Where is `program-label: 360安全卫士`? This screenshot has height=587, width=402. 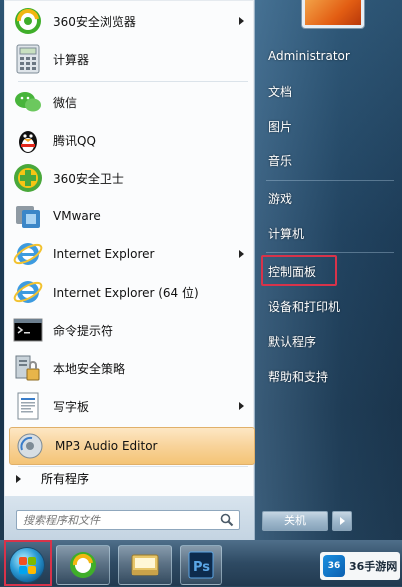 program-label: 360安全卫士 is located at coordinates (88, 178).